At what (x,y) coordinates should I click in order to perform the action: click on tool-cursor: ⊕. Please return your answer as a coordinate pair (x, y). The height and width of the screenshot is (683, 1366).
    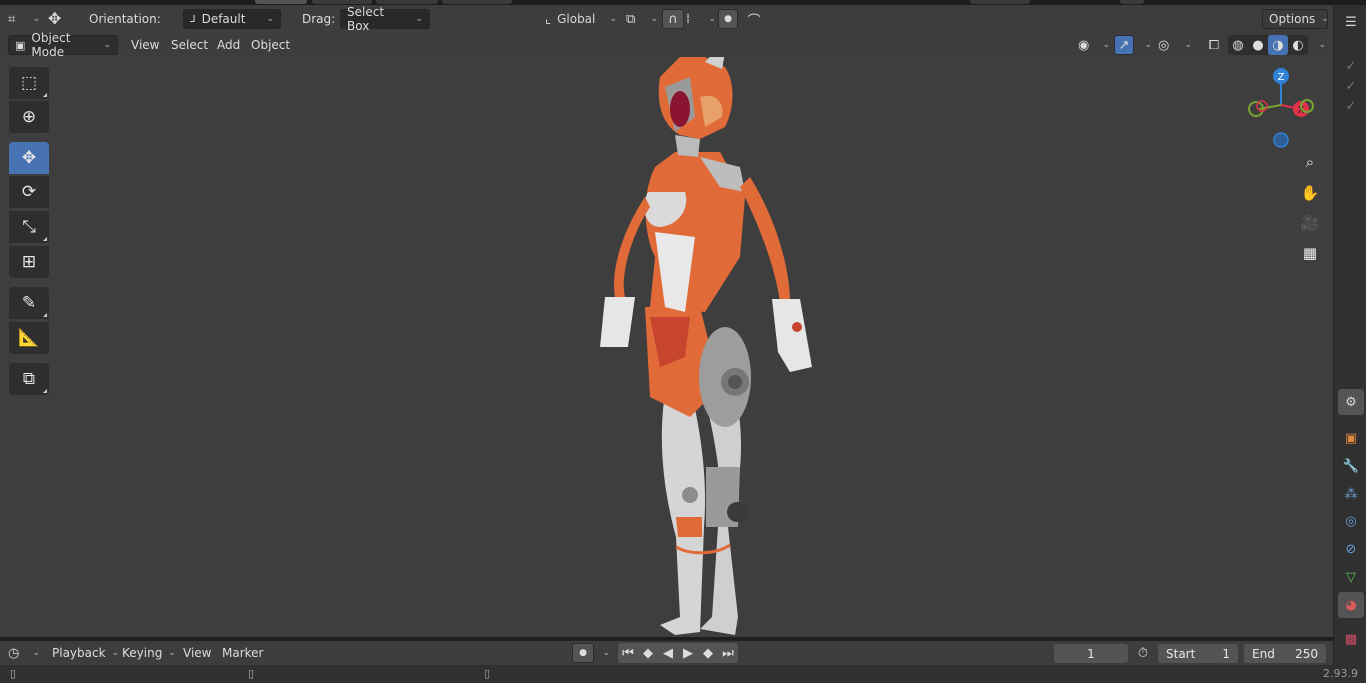
    Looking at the image, I should click on (29, 117).